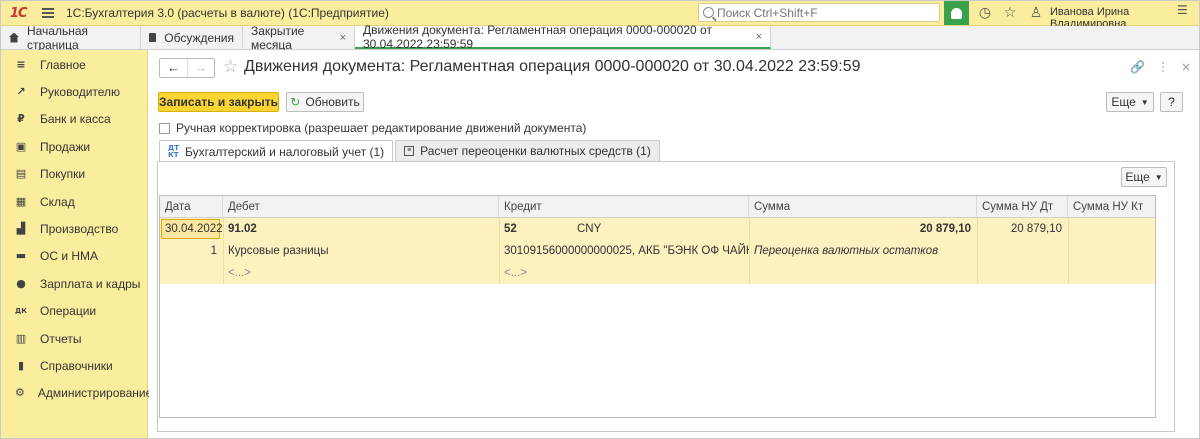 This screenshot has width=1200, height=439. What do you see at coordinates (74, 146) in the screenshot?
I see `sidebar-item-sales: ▣ Продажи` at bounding box center [74, 146].